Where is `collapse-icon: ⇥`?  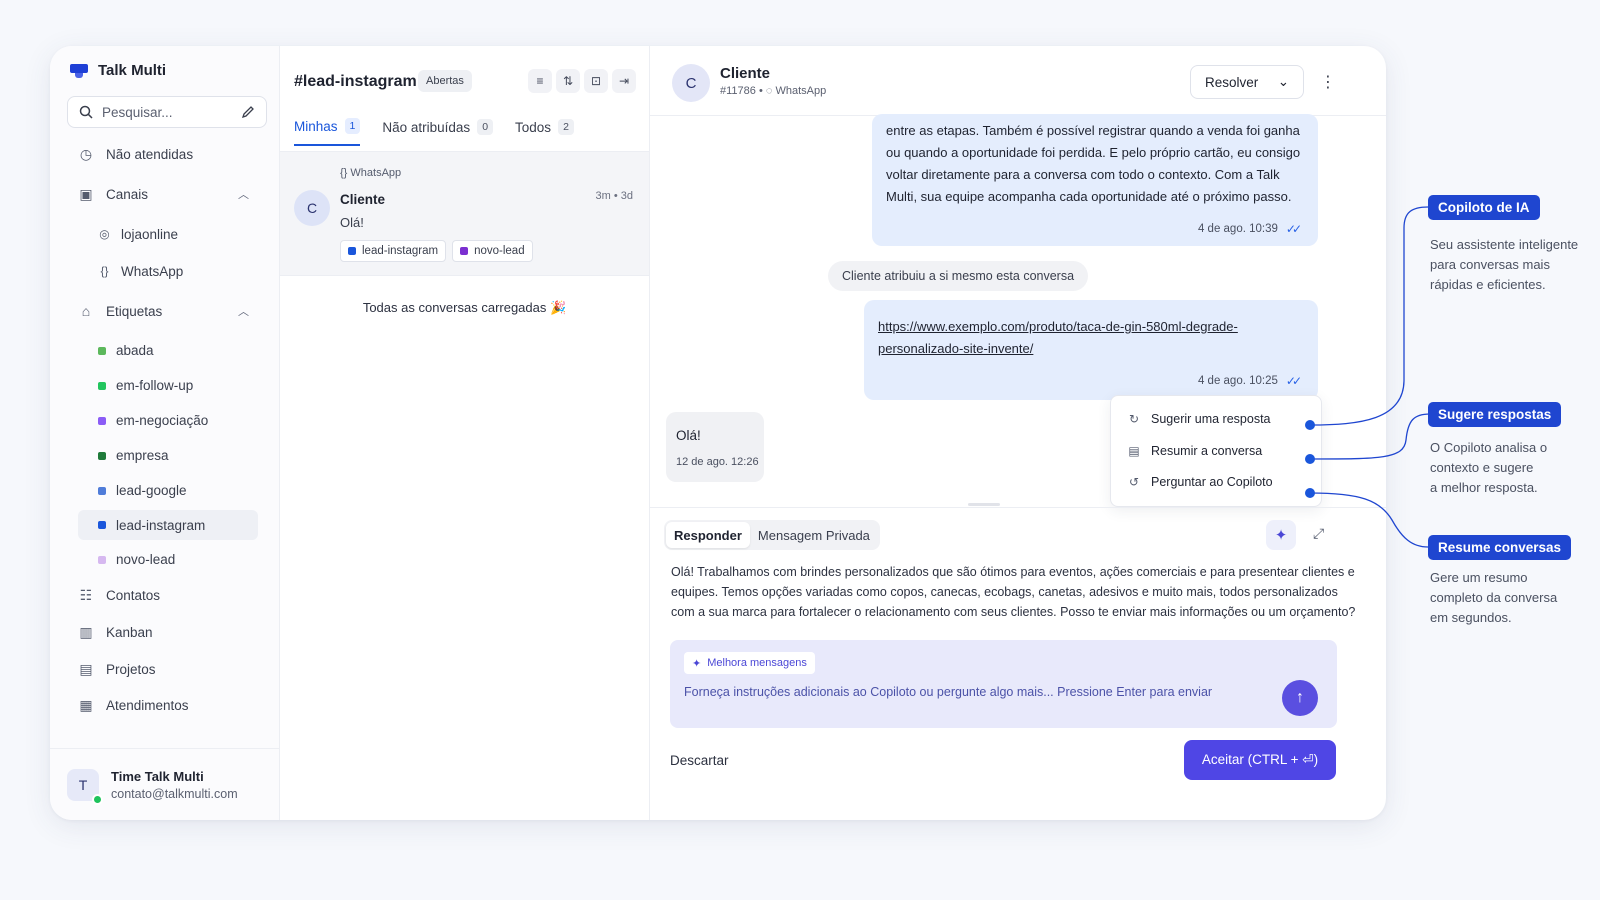 collapse-icon: ⇥ is located at coordinates (624, 81).